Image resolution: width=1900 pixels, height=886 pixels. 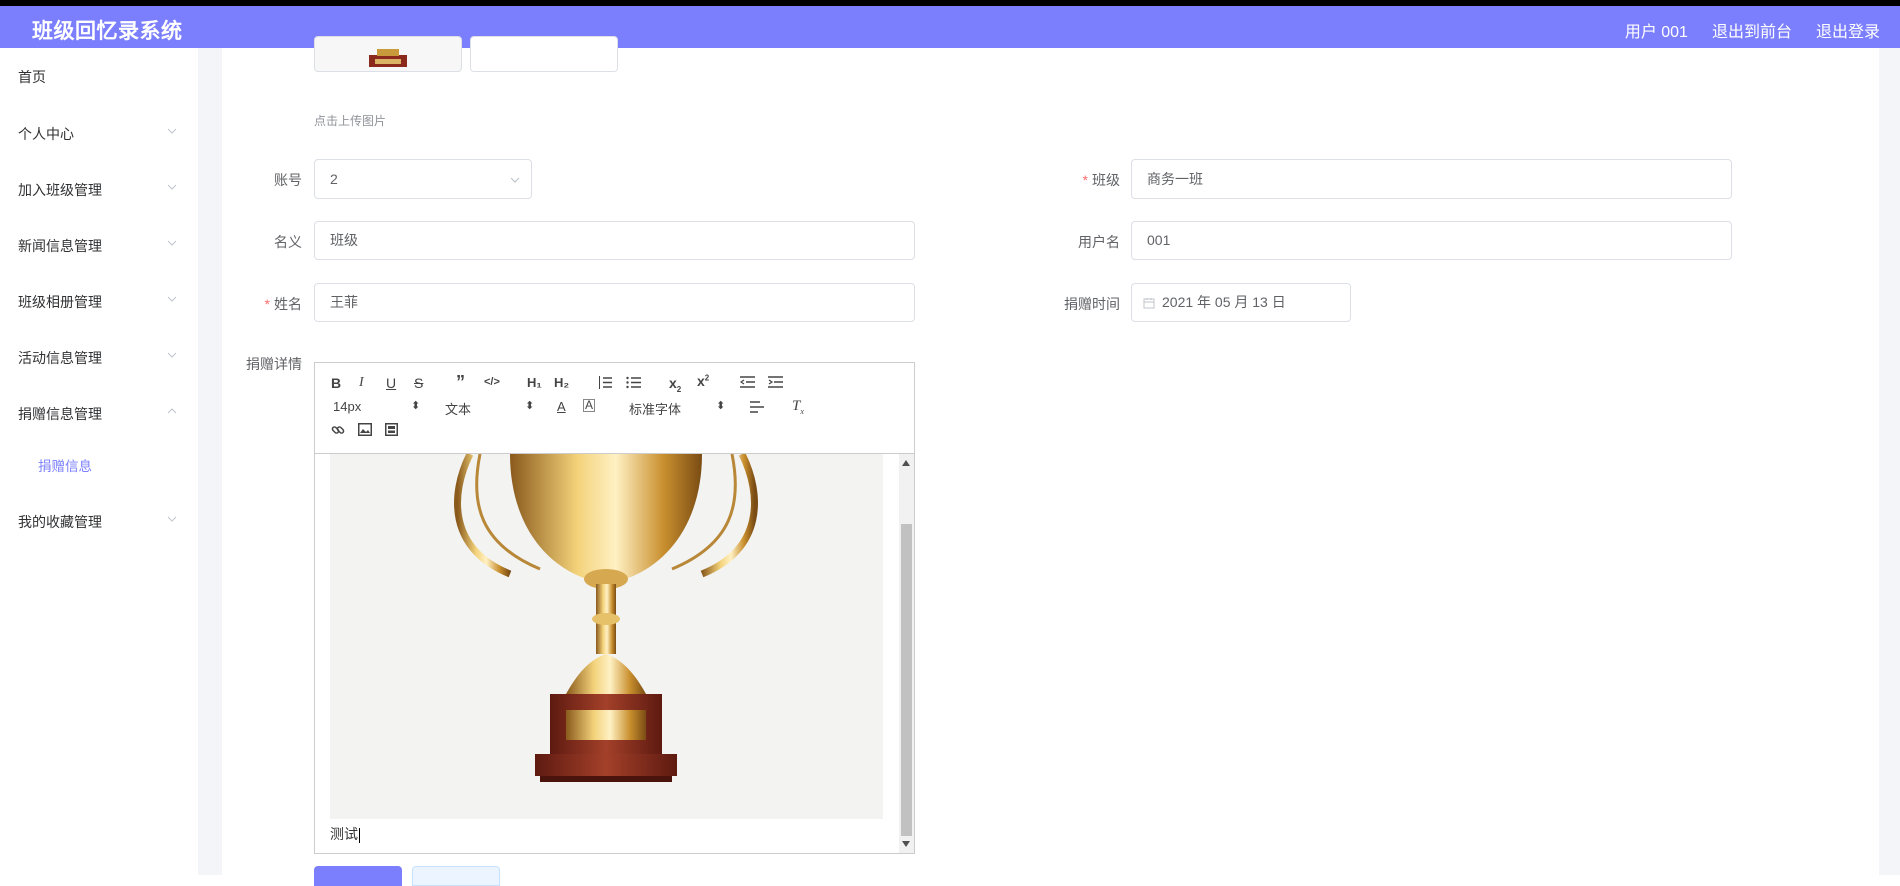 What do you see at coordinates (391, 383) in the screenshot?
I see `underline-icon: U` at bounding box center [391, 383].